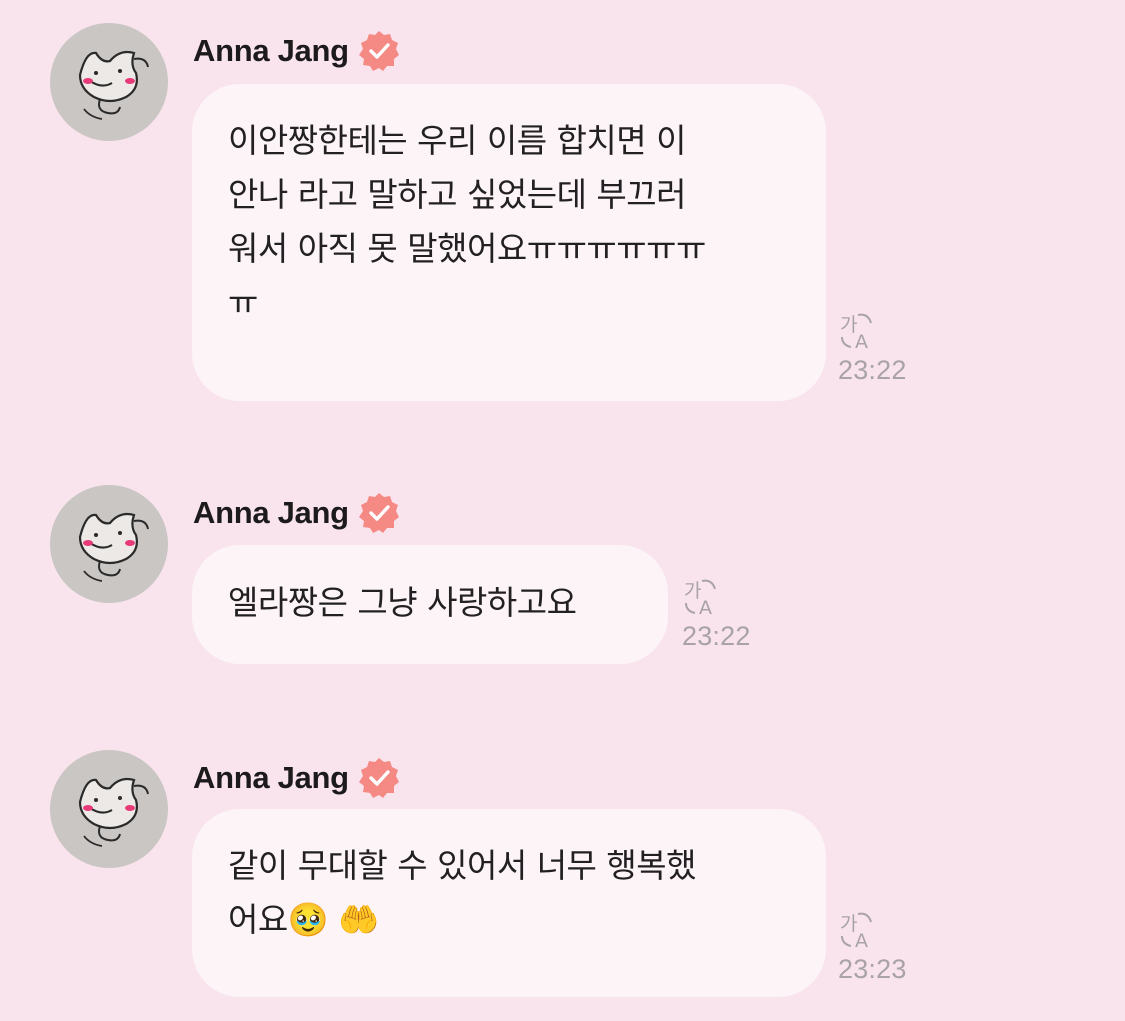 The width and height of the screenshot is (1125, 1021). What do you see at coordinates (509, 903) in the screenshot?
I see `message-bubble: 같이 무대할 수 있어서 너무 행복했 어요🥹 🤲` at bounding box center [509, 903].